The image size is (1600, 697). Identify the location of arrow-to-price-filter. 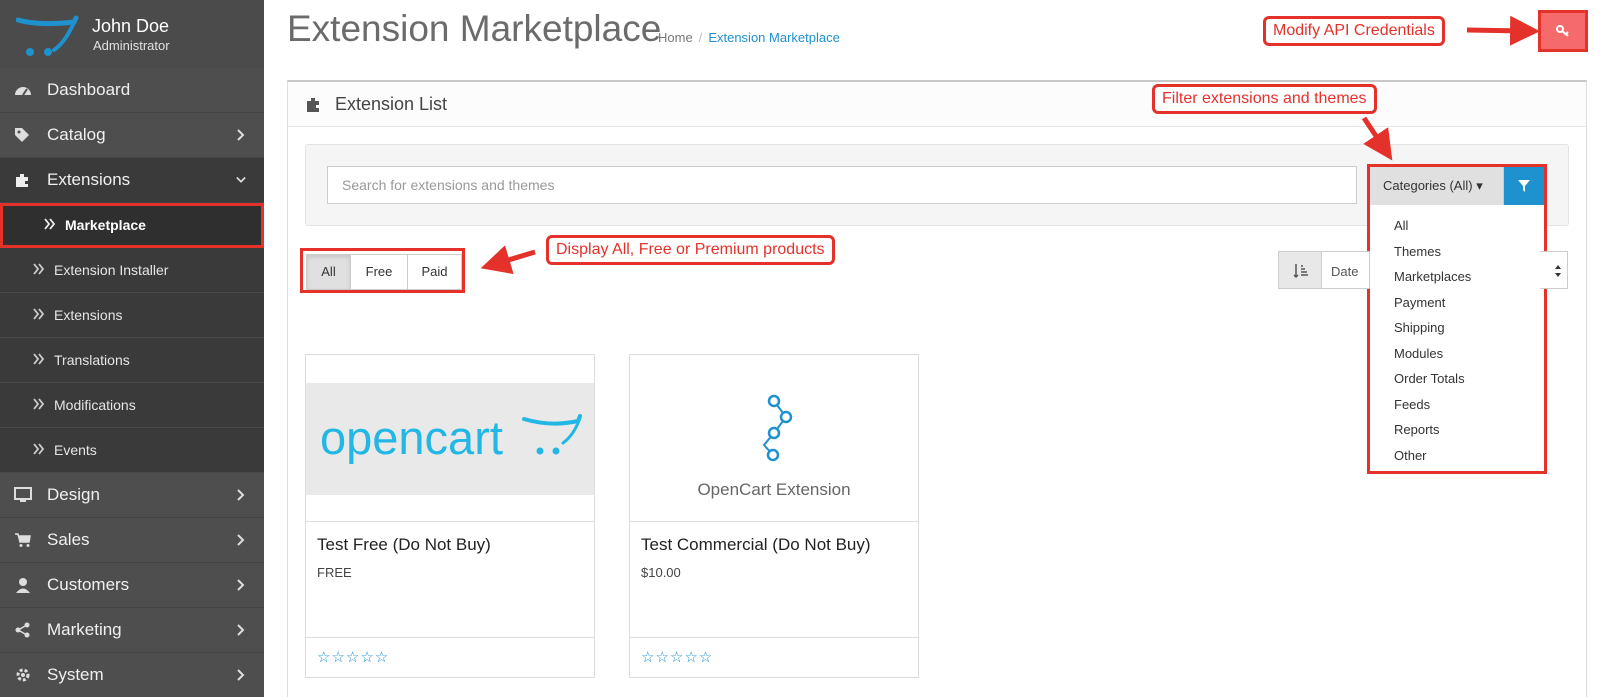
(508, 260).